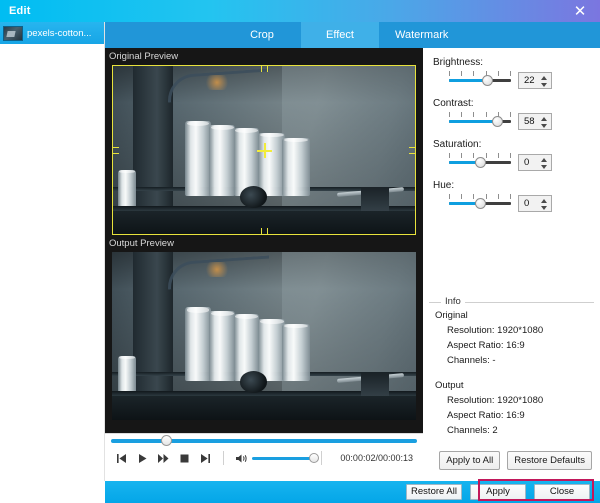 This screenshot has width=600, height=503. Describe the element at coordinates (549, 460) in the screenshot. I see `restore-defaults-button: Restore Defaults` at that location.